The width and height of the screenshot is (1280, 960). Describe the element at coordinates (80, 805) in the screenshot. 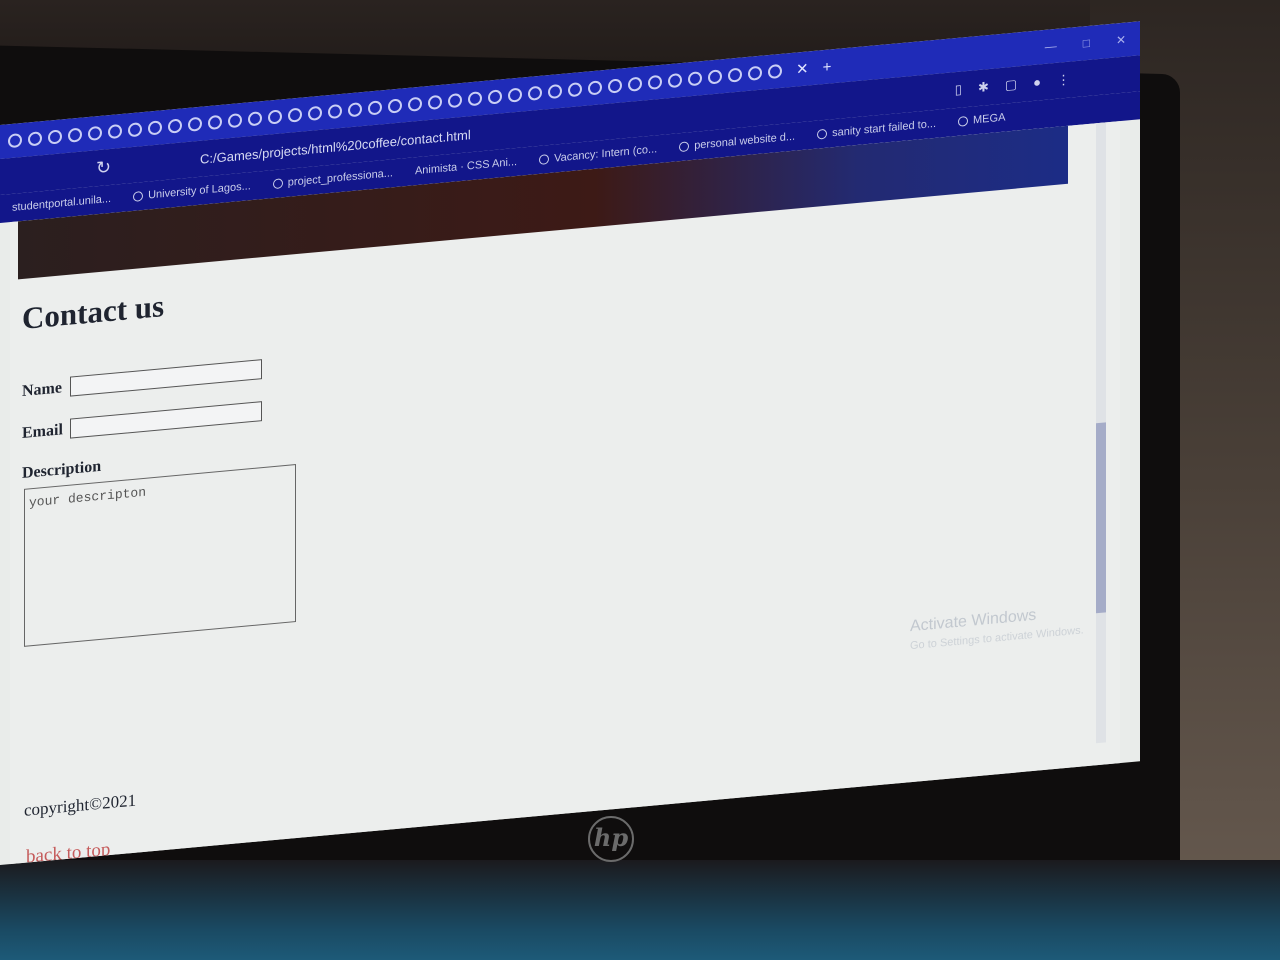

I see `copyright-text: copyright©2021` at that location.